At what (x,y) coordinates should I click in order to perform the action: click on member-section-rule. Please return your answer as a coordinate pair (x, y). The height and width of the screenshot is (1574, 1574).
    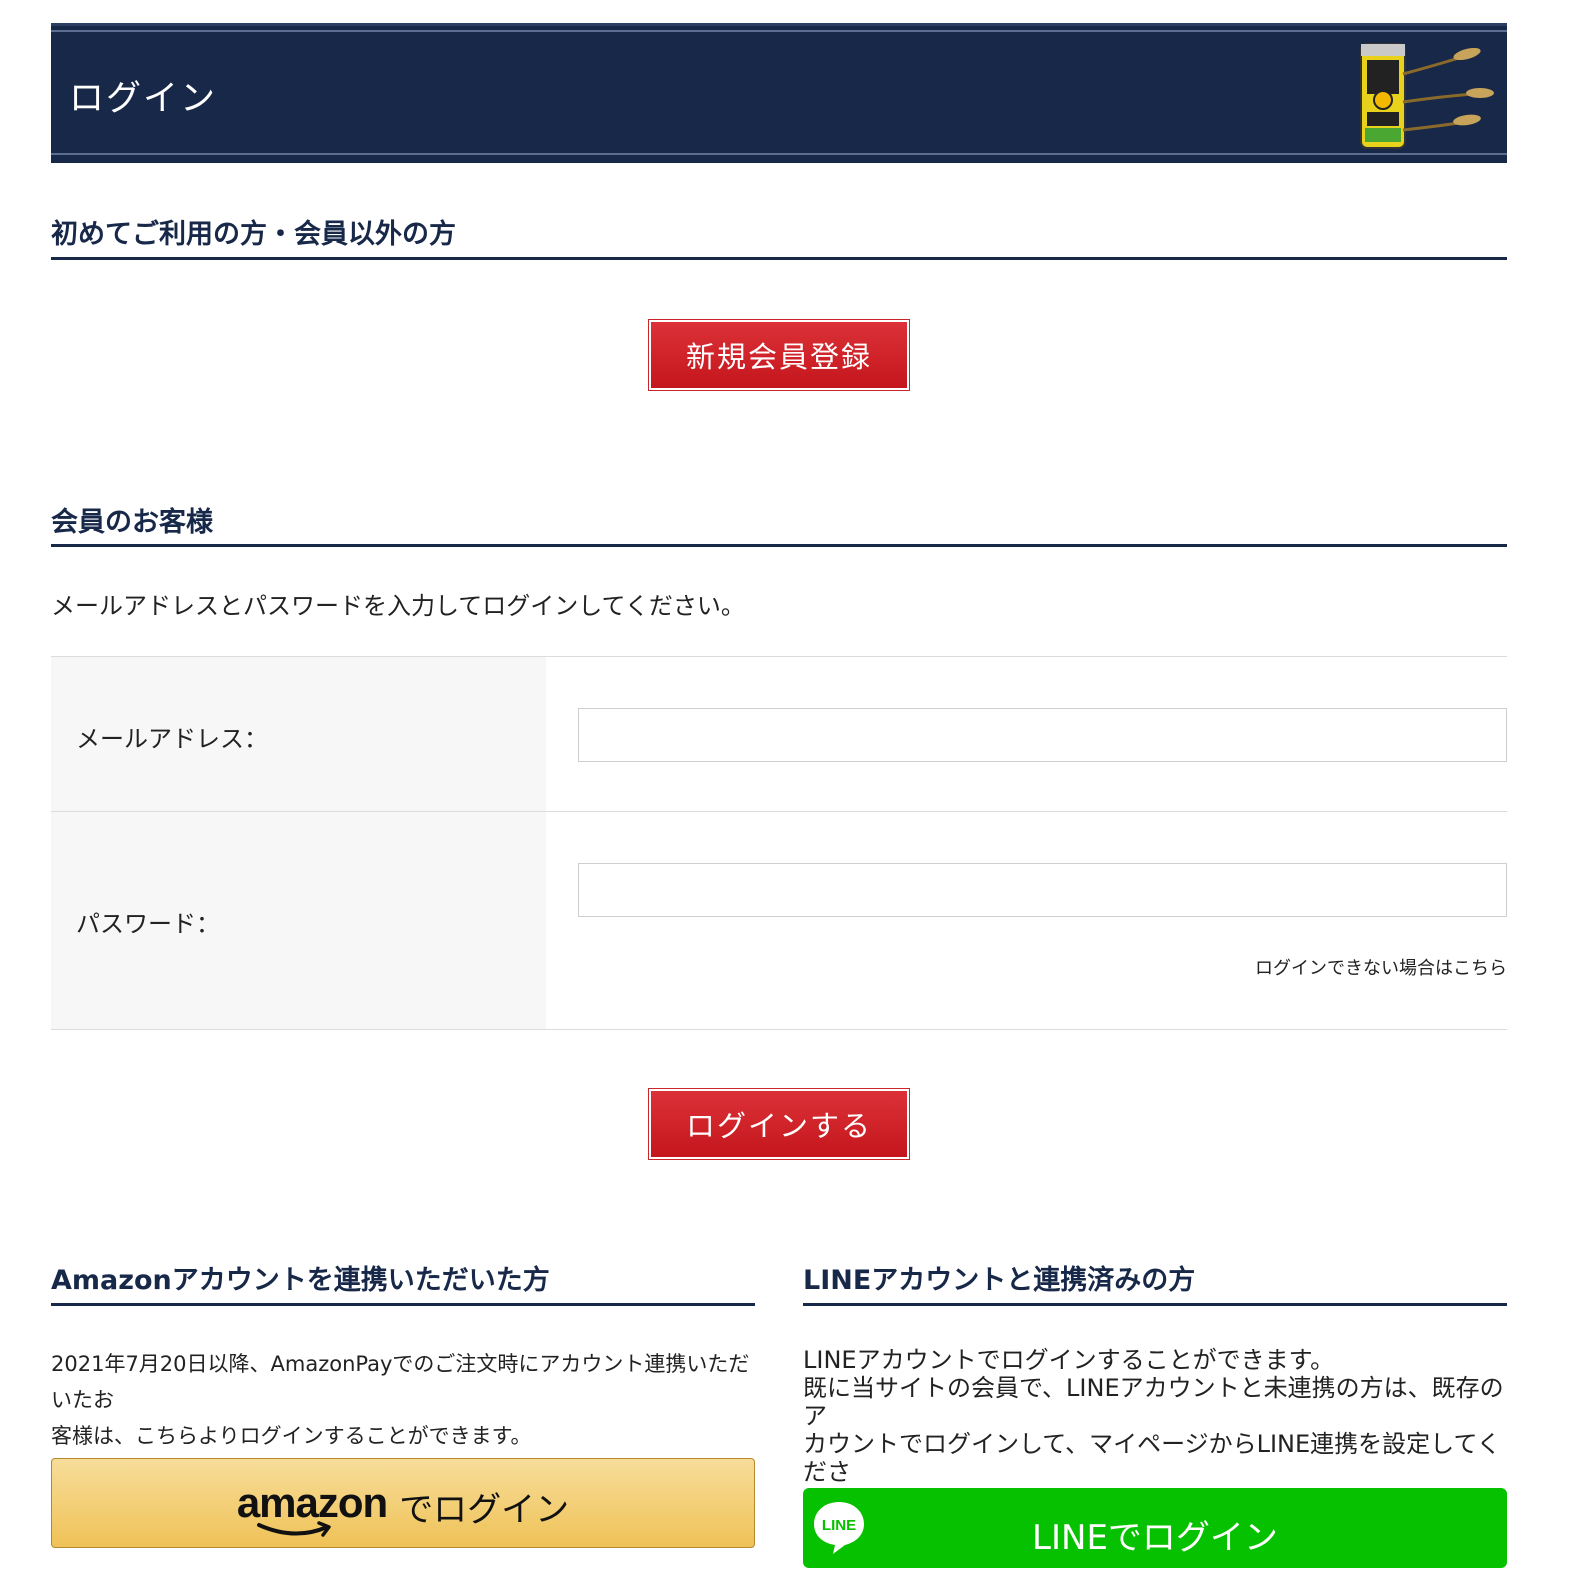
    Looking at the image, I should click on (779, 545).